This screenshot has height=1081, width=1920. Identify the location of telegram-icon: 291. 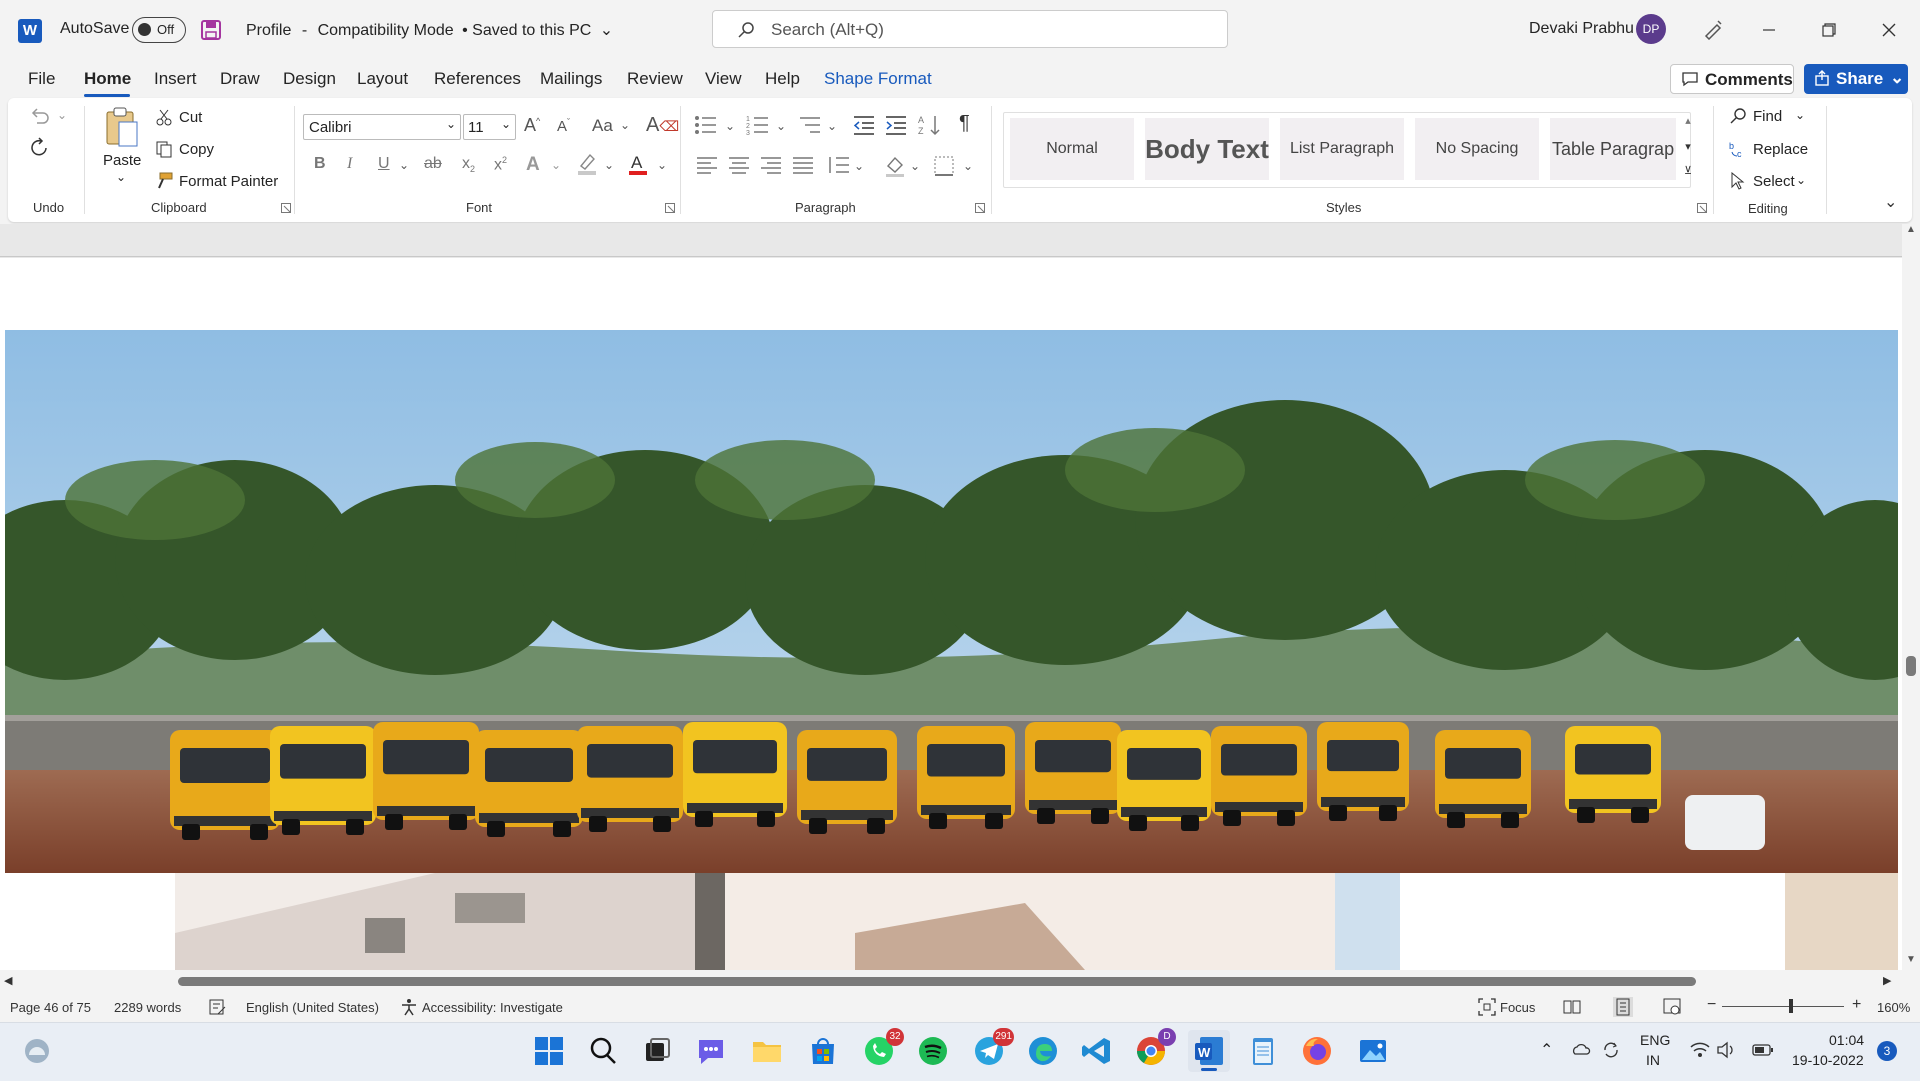
(993, 1048).